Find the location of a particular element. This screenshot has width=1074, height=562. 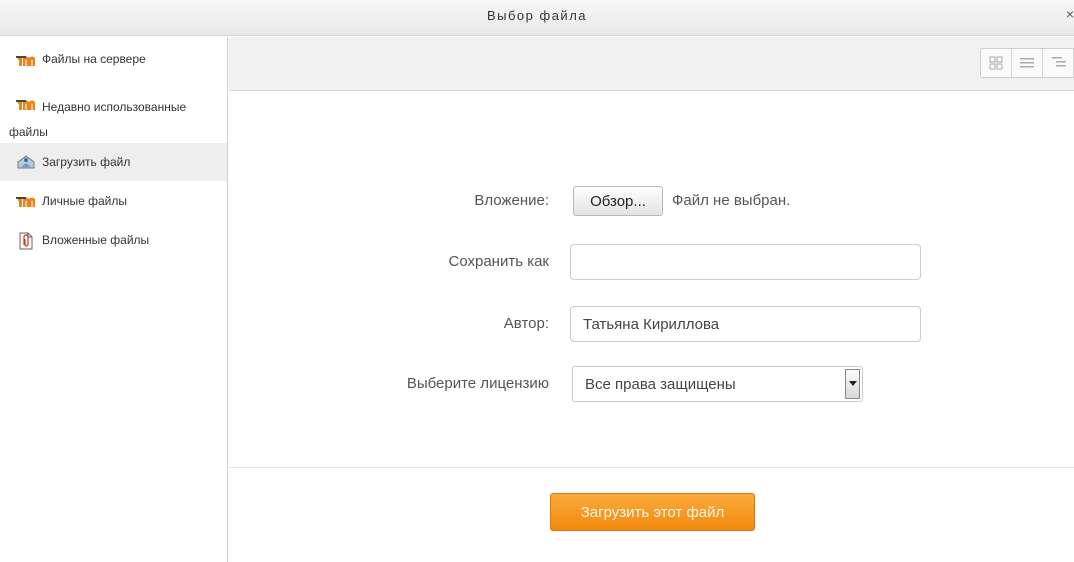

save-as-input is located at coordinates (745, 262).